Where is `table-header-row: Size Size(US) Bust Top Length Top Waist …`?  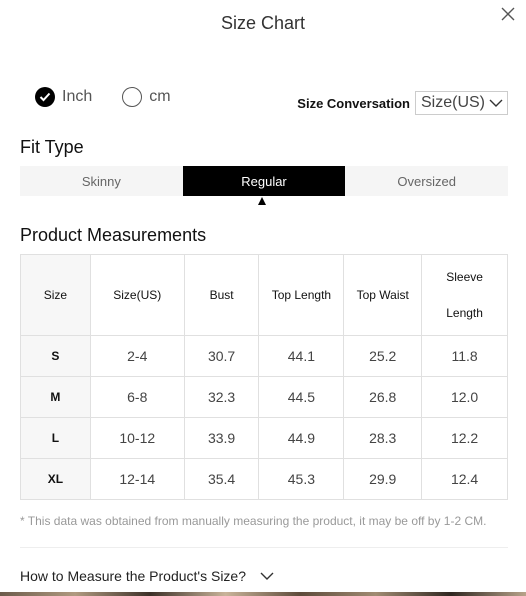
table-header-row: Size Size(US) Bust Top Length Top Waist … is located at coordinates (264, 295).